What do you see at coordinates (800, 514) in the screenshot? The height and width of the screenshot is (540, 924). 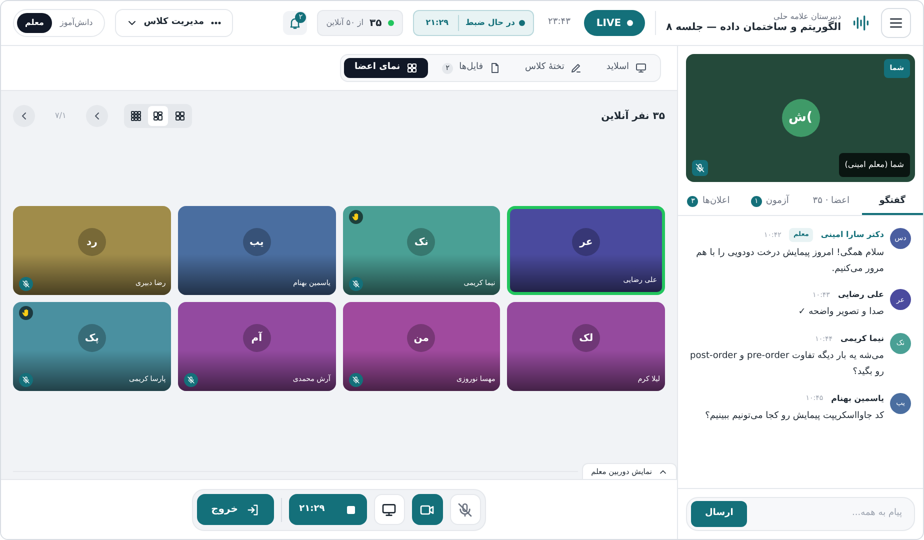 I see `message-input-field: پیام به همه... ارسال` at bounding box center [800, 514].